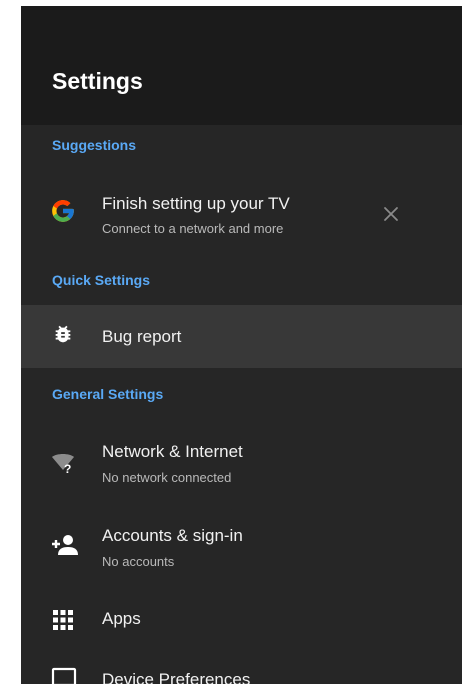 The height and width of the screenshot is (684, 462). What do you see at coordinates (241, 620) in the screenshot?
I see `apps-item: Apps` at bounding box center [241, 620].